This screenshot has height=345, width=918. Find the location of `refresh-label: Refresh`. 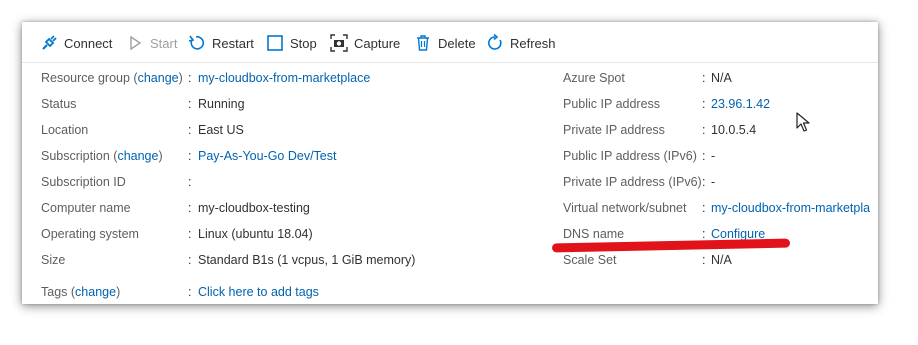

refresh-label: Refresh is located at coordinates (533, 43).